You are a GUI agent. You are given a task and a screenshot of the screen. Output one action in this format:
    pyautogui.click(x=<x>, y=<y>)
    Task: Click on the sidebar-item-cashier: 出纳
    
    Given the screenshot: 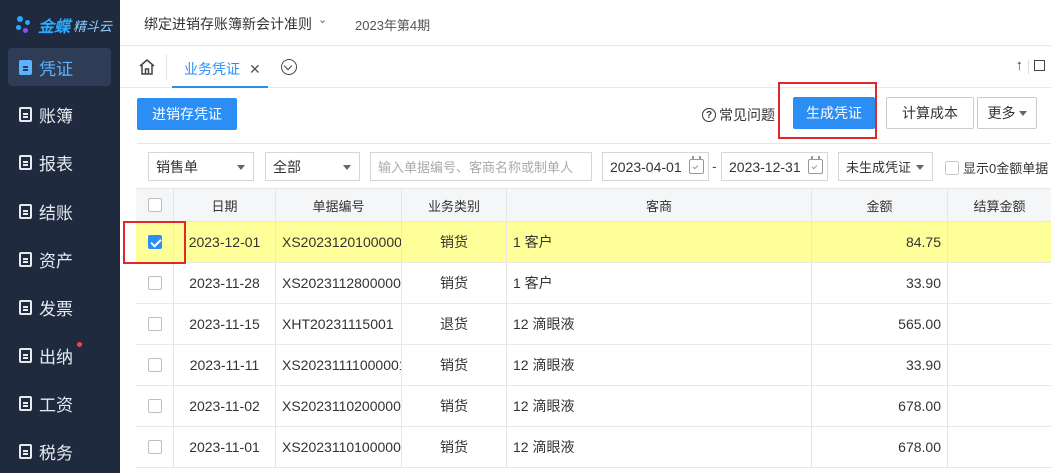 What is the action you would take?
    pyautogui.click(x=59, y=355)
    